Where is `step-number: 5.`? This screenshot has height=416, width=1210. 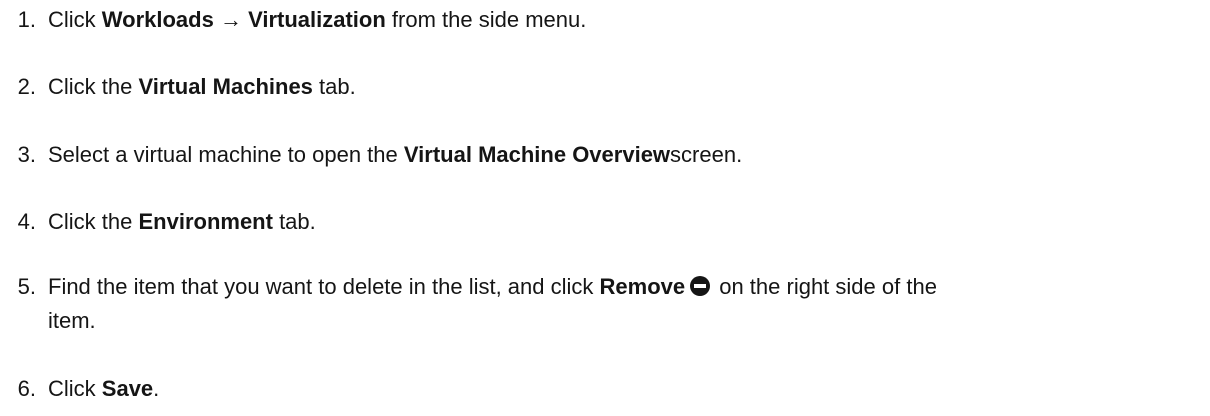 step-number: 5. is located at coordinates (26, 286).